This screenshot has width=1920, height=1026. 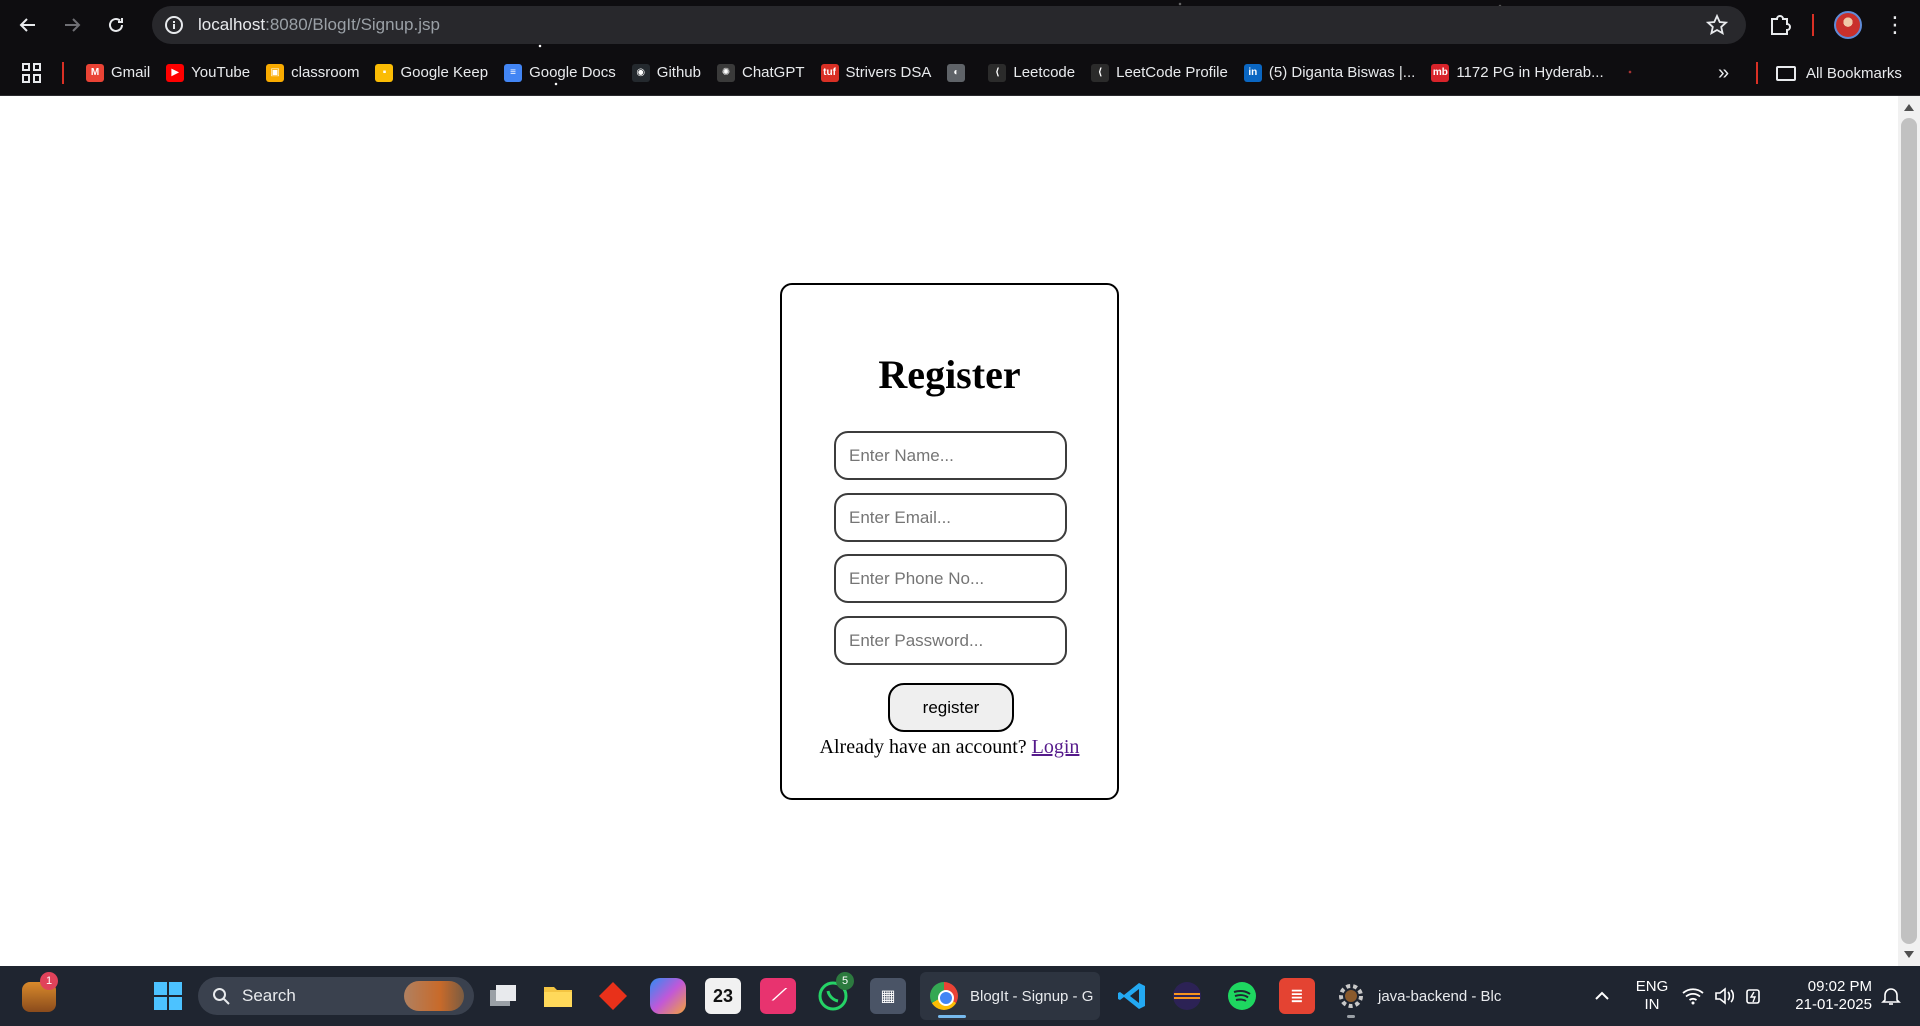 What do you see at coordinates (275, 72) in the screenshot?
I see `classroom-icon: ▣` at bounding box center [275, 72].